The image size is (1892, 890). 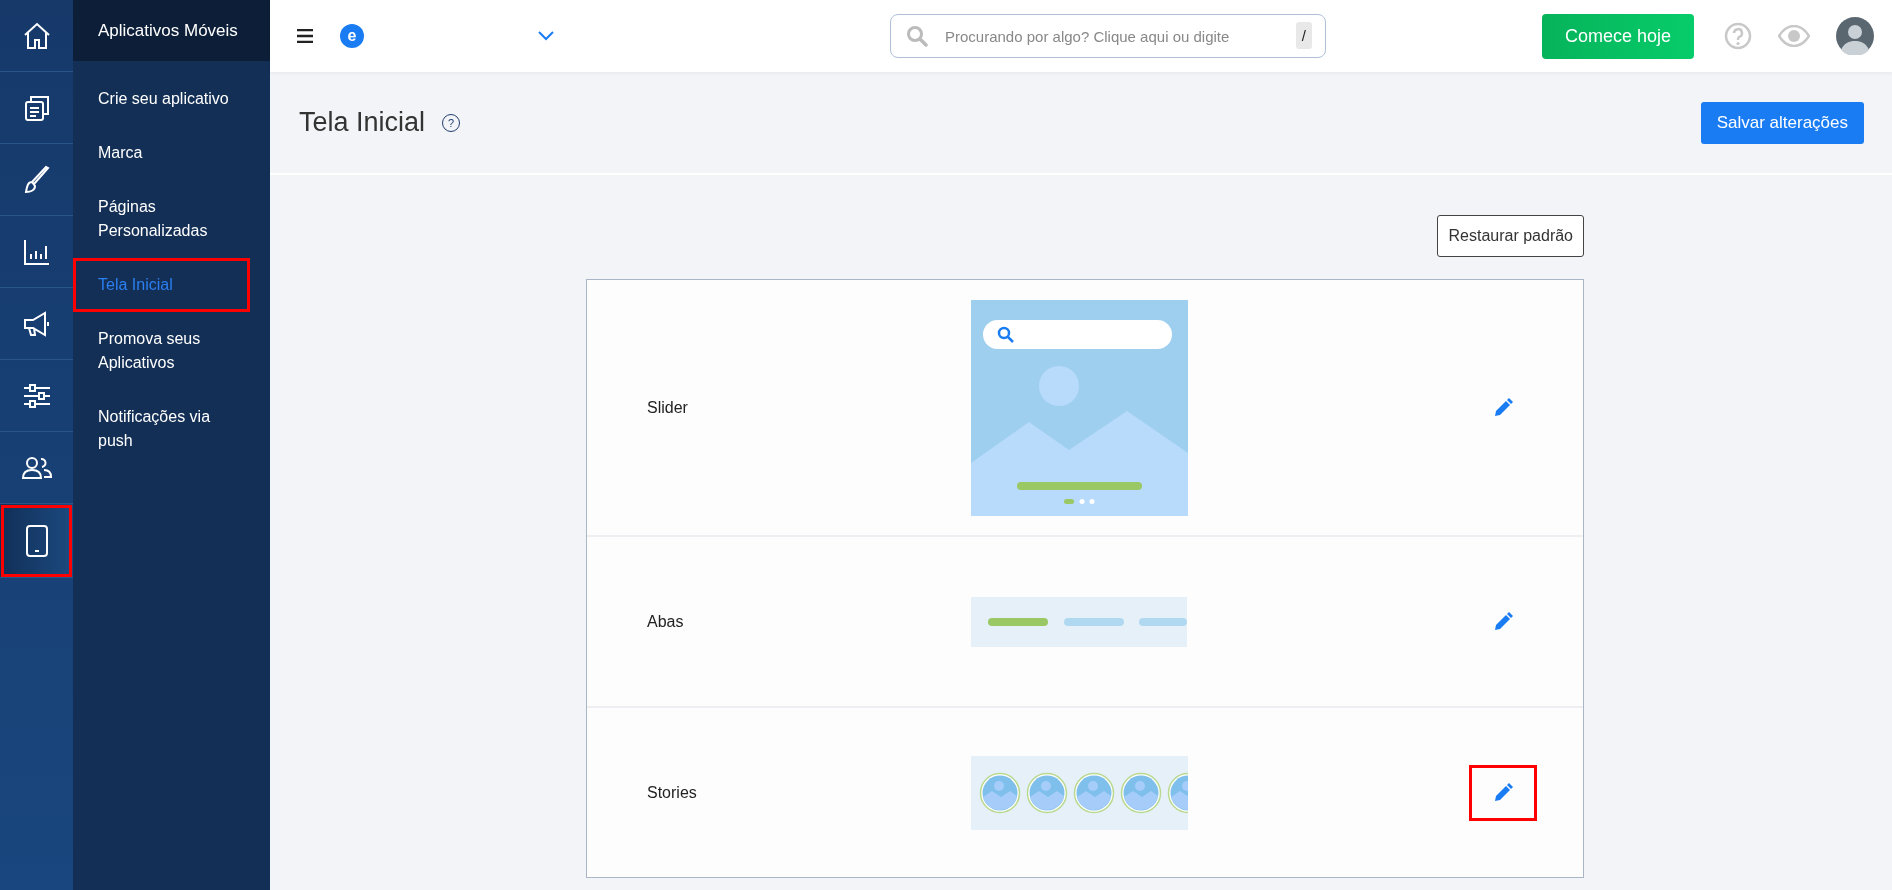 I want to click on tablet-icon, so click(x=36, y=540).